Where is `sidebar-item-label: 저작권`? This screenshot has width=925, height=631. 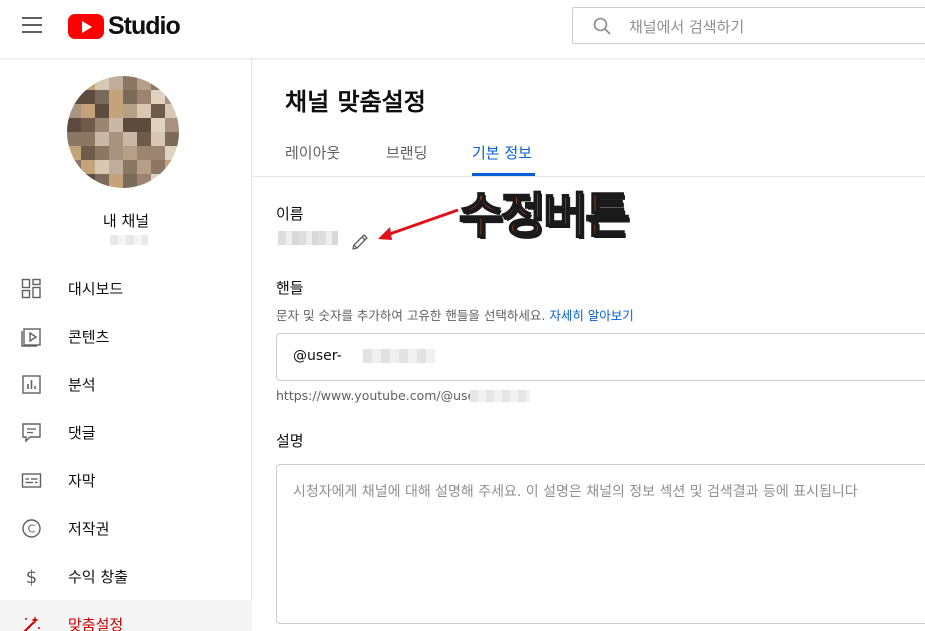
sidebar-item-label: 저작권 is located at coordinates (89, 529).